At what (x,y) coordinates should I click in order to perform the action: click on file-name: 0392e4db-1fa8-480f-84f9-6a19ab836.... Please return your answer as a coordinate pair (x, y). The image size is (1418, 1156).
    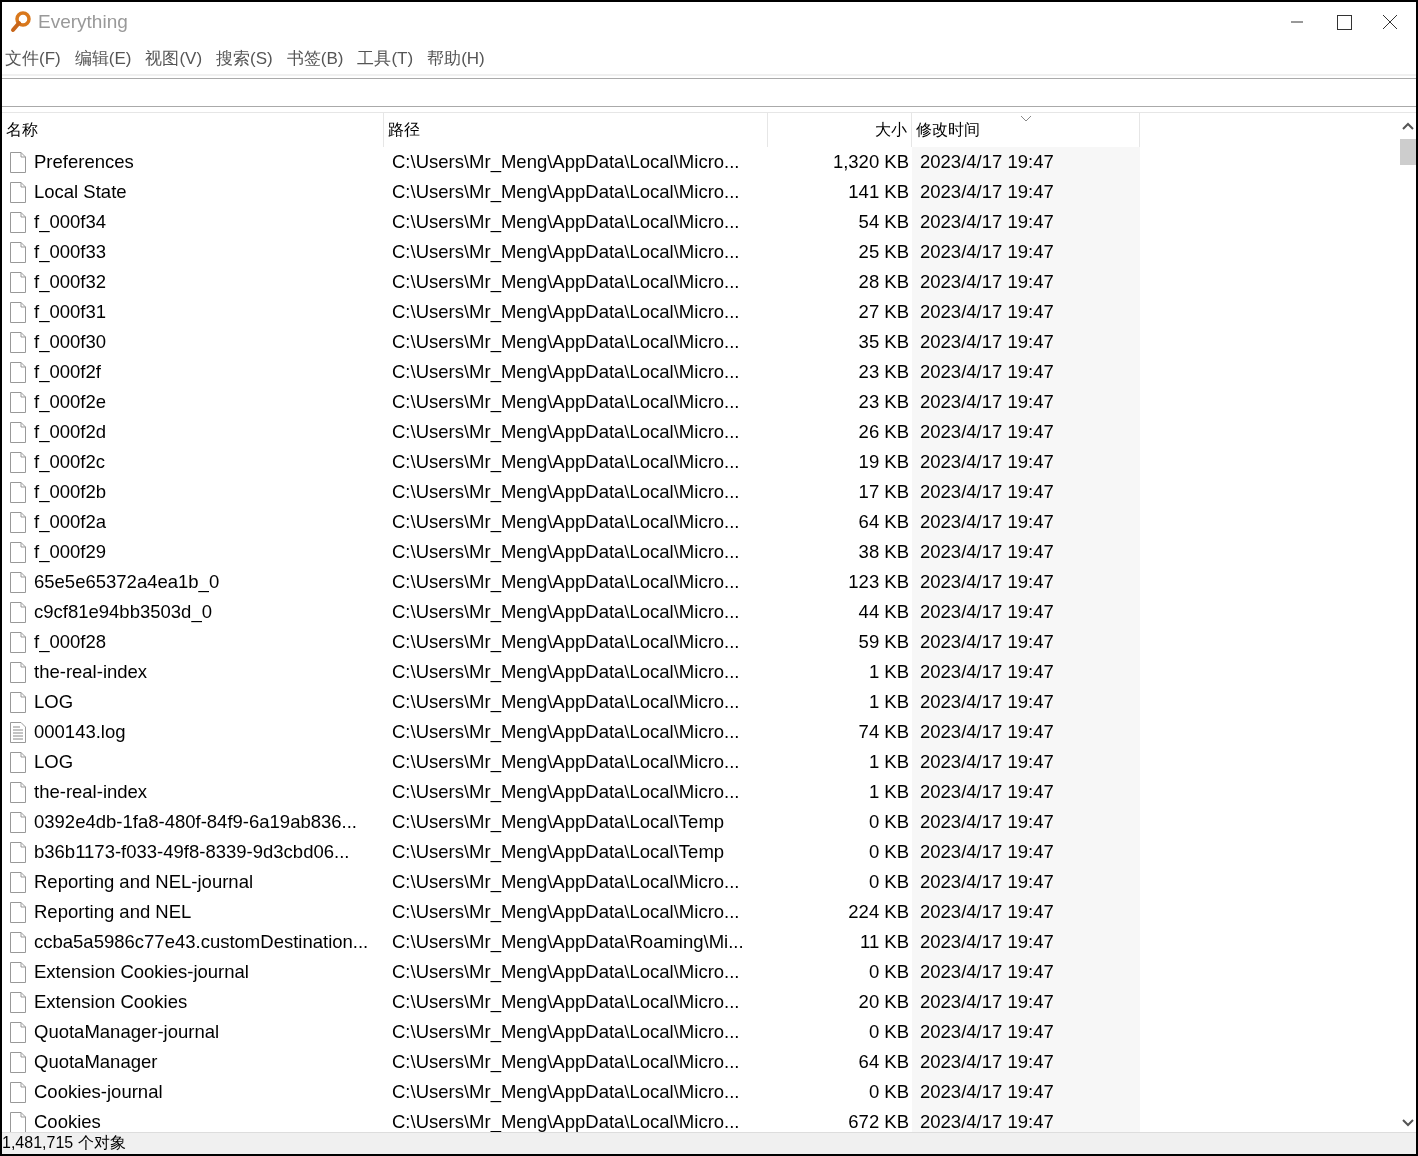
    Looking at the image, I should click on (195, 822).